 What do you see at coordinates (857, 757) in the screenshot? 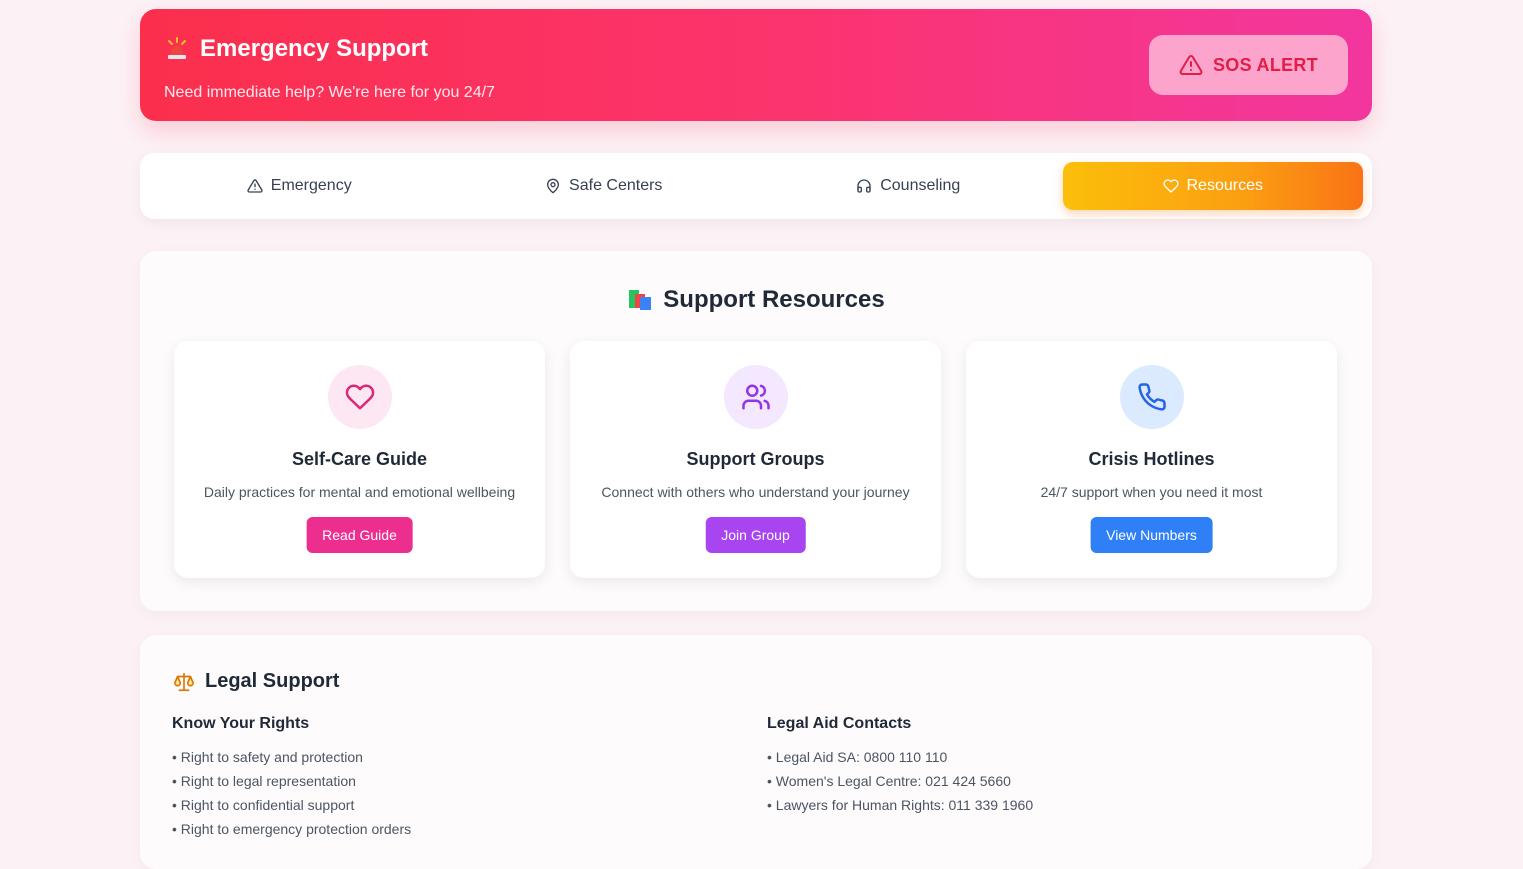
I see `list-item: • Legal Aid SA: 0800 110 110` at bounding box center [857, 757].